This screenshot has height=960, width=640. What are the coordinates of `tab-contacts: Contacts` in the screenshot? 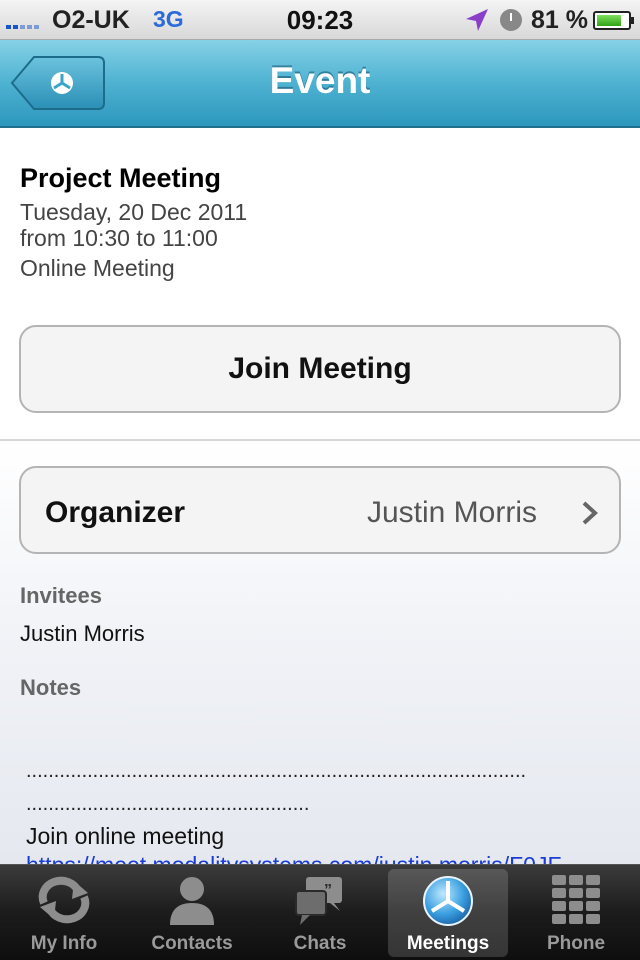 It's located at (192, 912).